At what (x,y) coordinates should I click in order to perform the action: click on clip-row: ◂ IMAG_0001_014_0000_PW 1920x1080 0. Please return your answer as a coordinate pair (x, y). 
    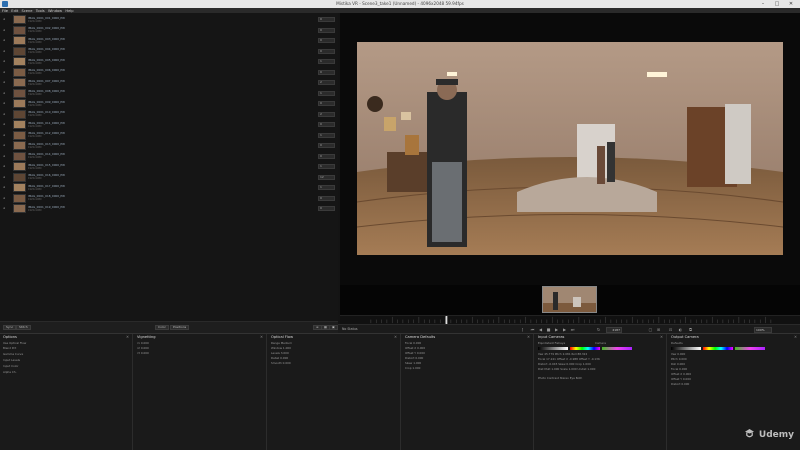
    Looking at the image, I should click on (169, 156).